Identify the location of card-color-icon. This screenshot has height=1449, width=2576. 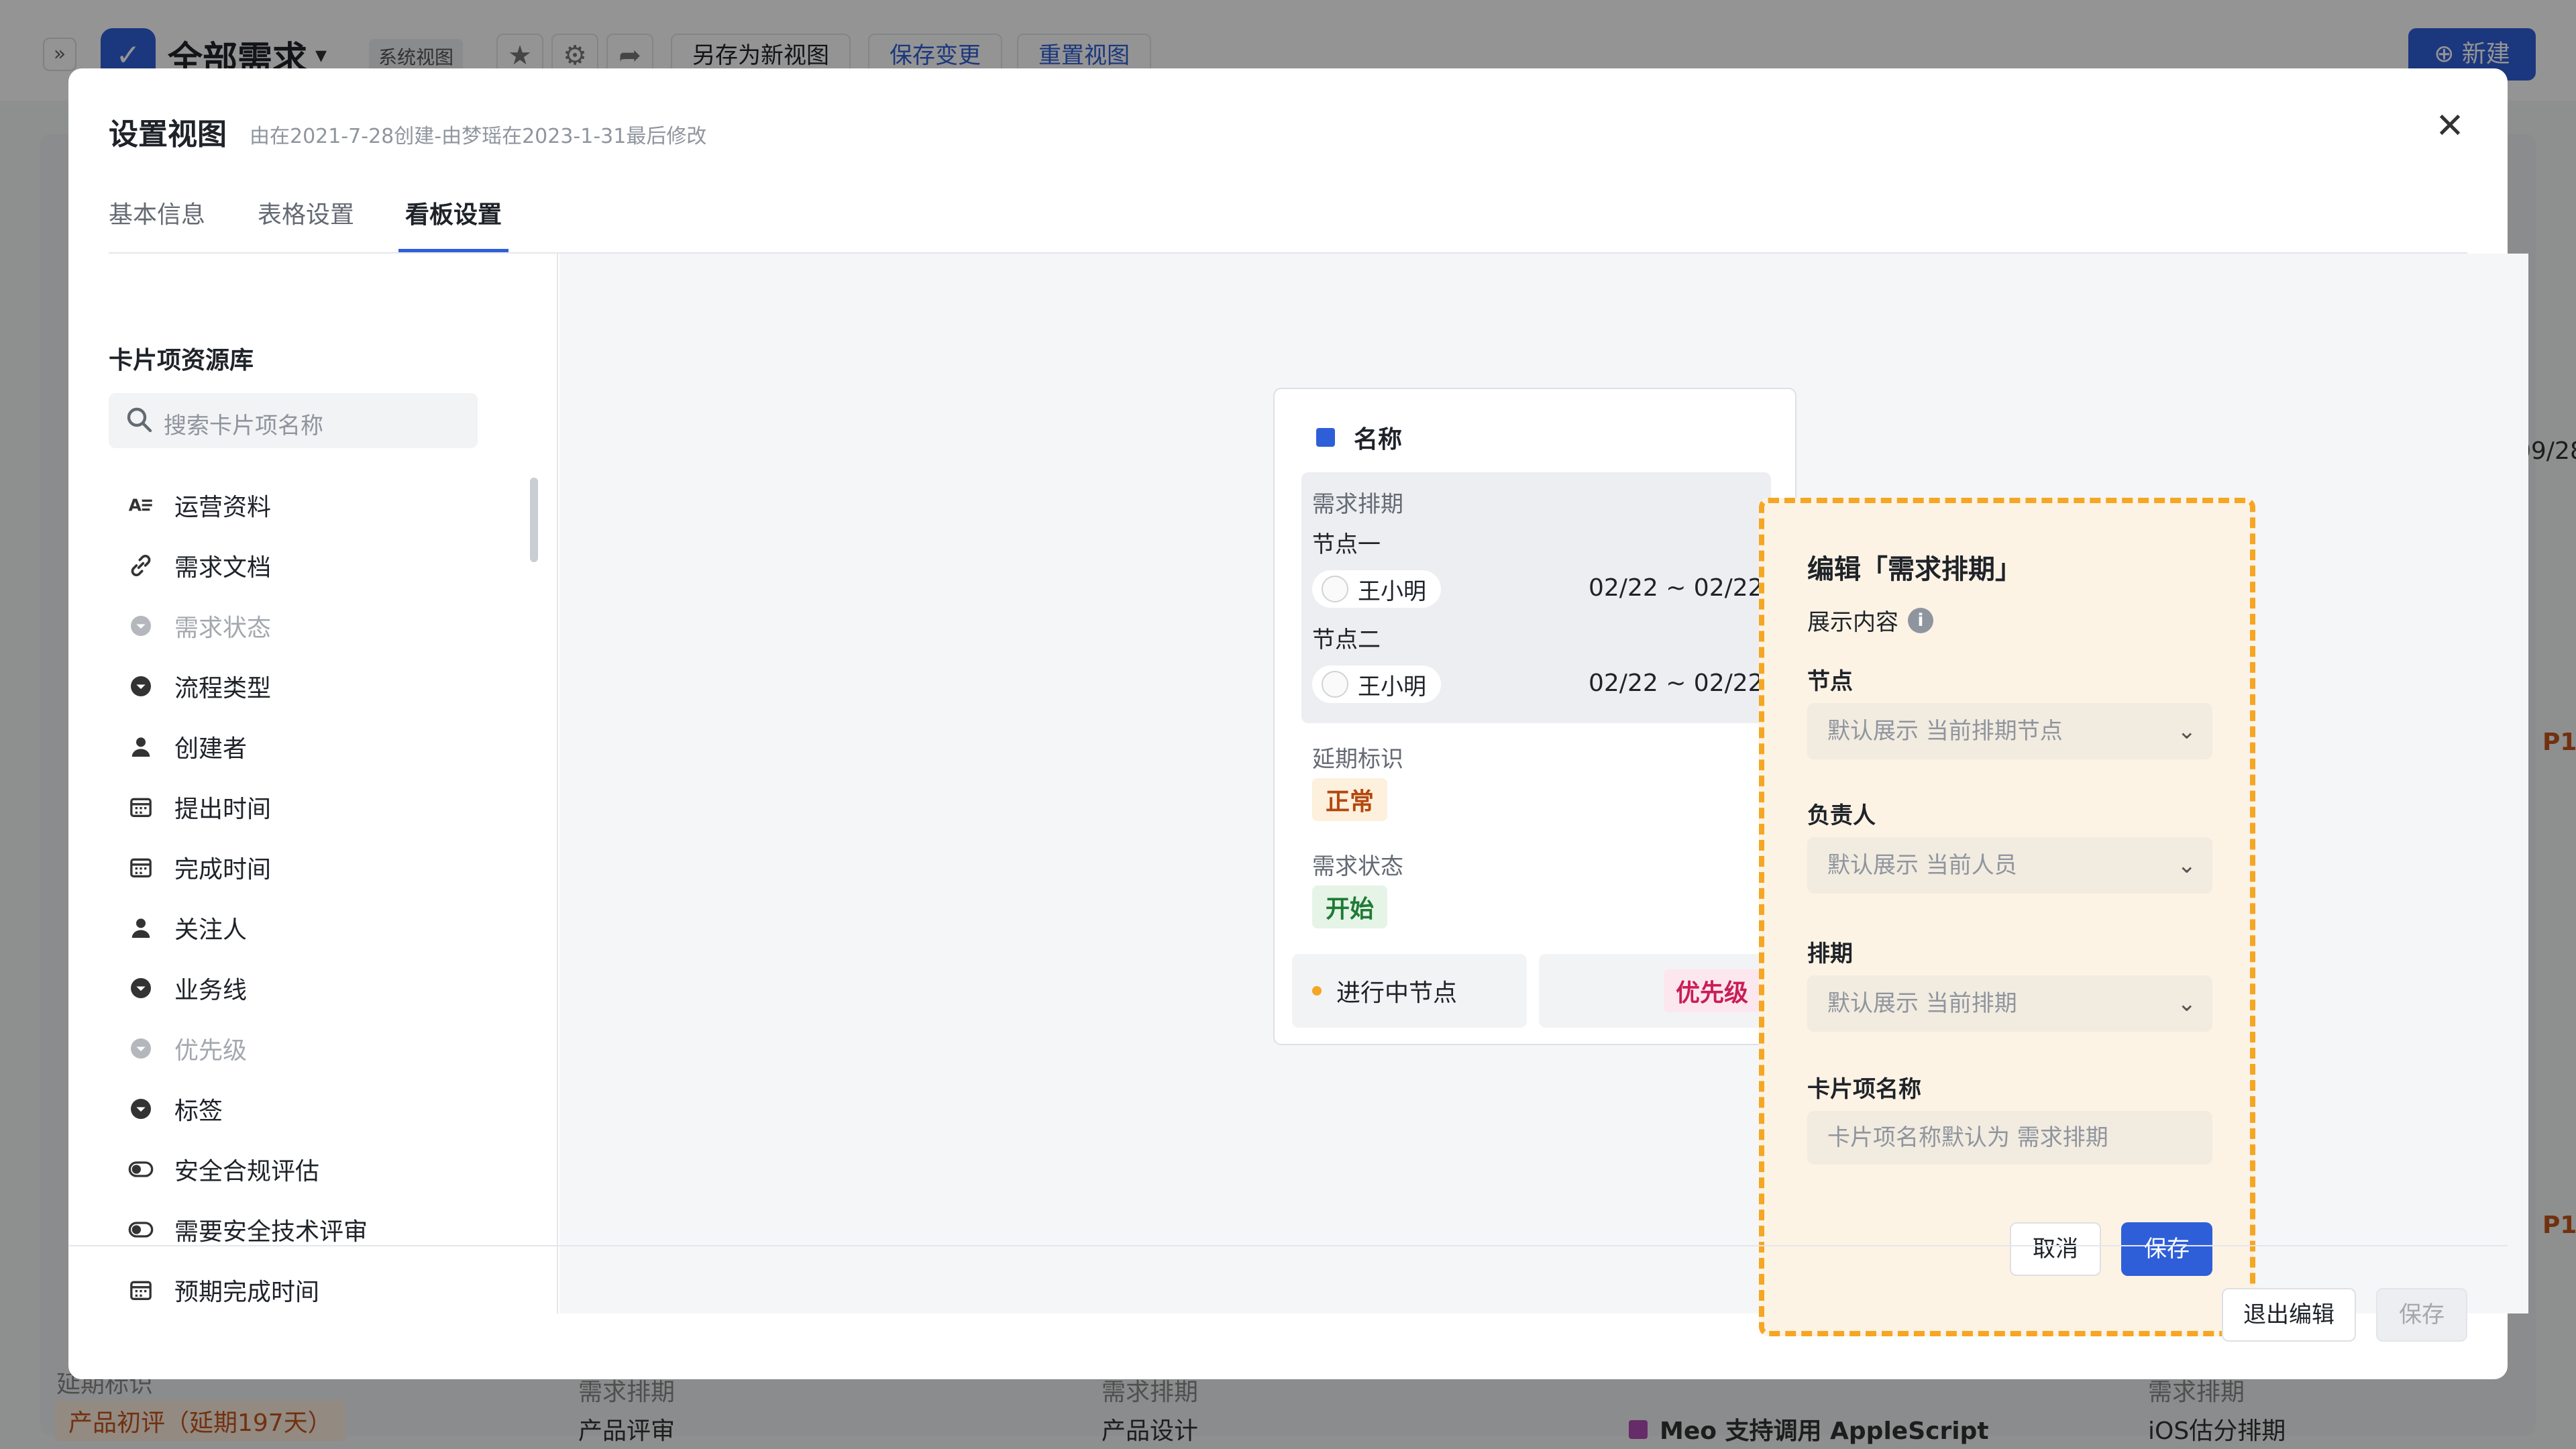
(1325, 437).